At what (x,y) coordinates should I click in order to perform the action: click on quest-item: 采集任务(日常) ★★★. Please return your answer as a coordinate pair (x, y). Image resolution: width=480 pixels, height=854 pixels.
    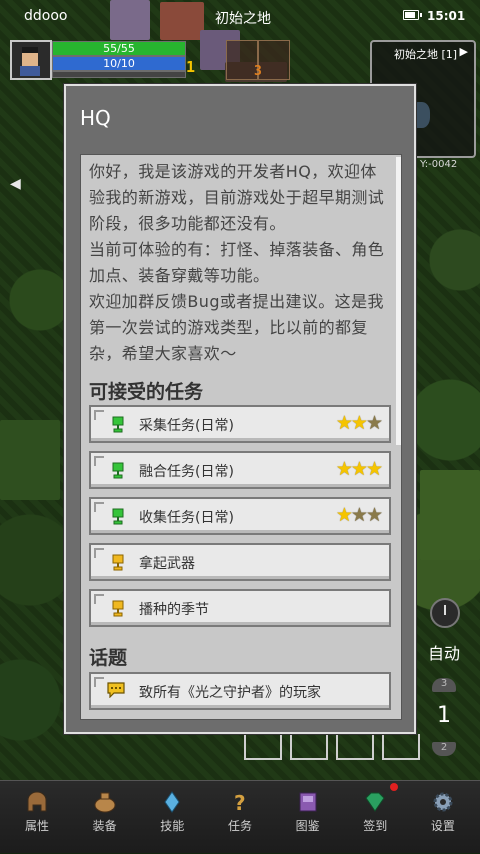
    Looking at the image, I should click on (240, 424).